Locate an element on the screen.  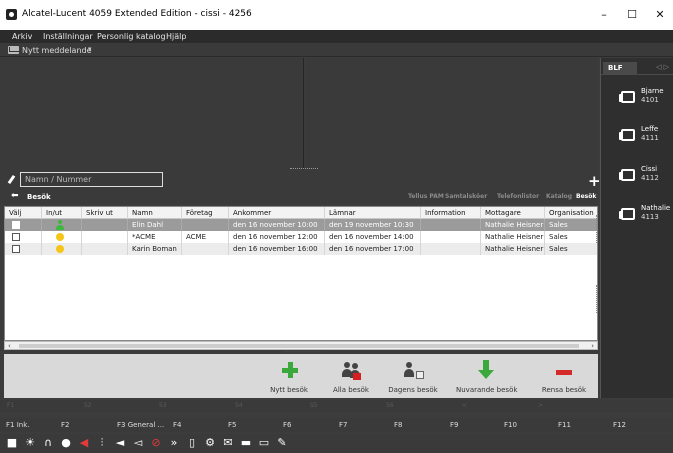
no-call-icon: ⊘ is located at coordinates (156, 443).